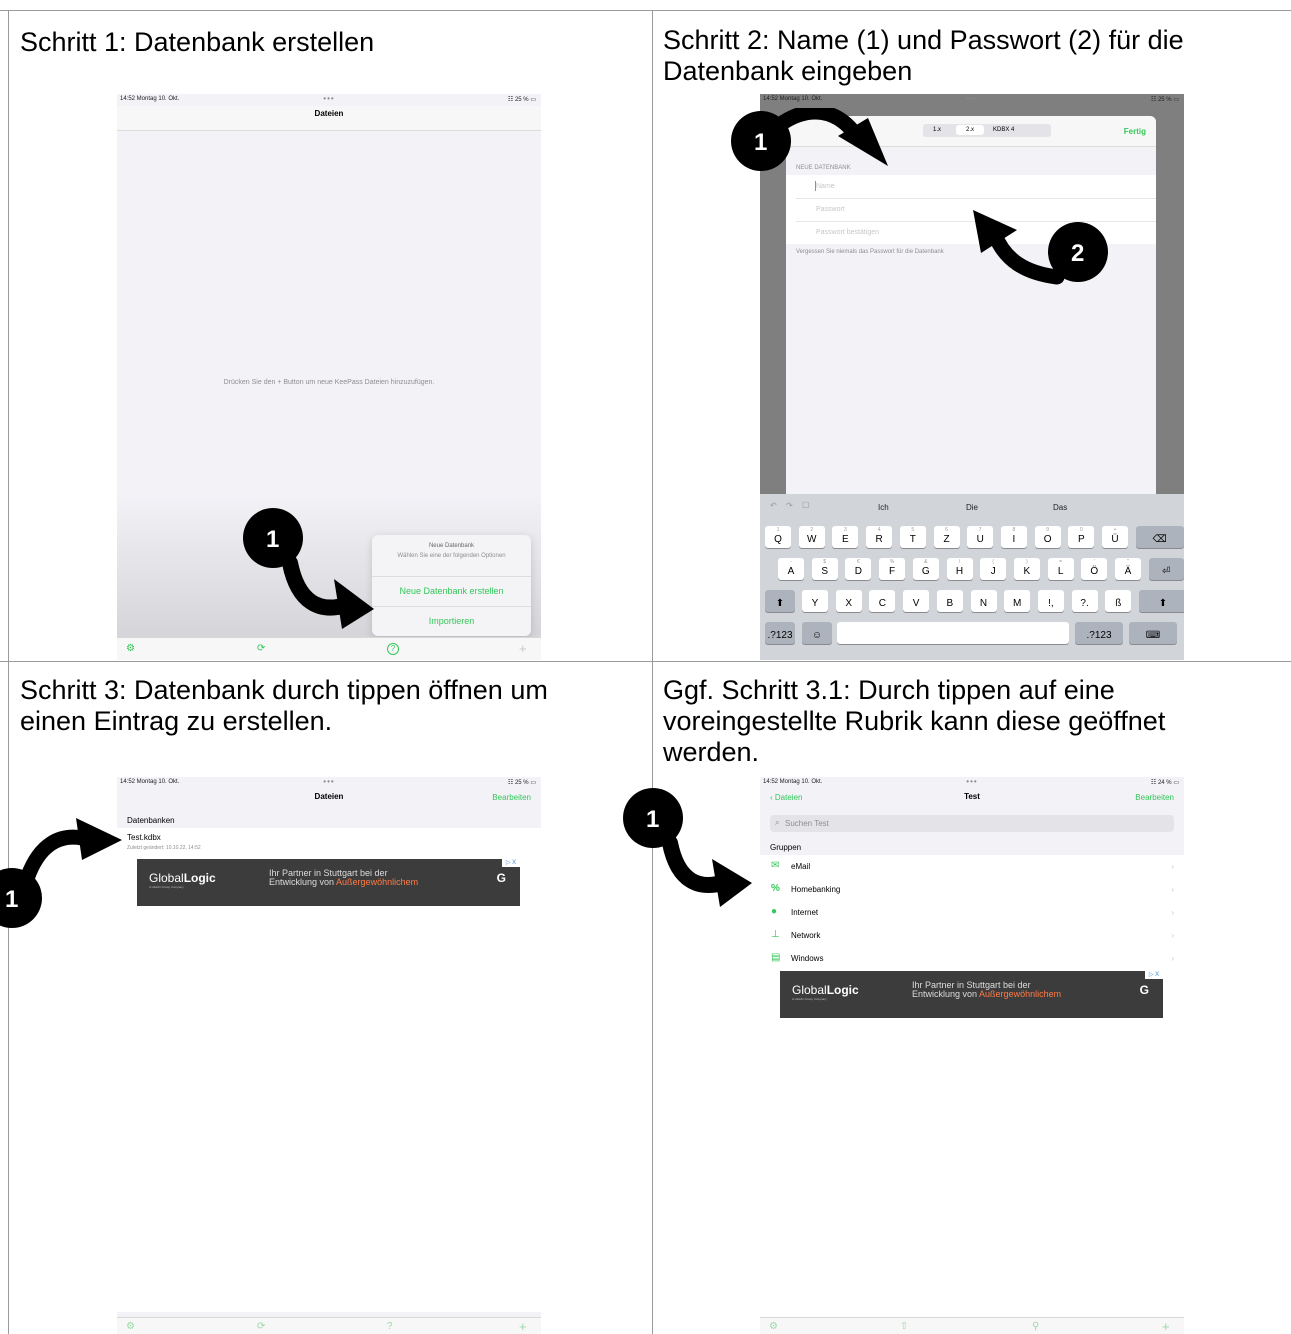  I want to click on key-ü: + Ü, so click(1115, 537).